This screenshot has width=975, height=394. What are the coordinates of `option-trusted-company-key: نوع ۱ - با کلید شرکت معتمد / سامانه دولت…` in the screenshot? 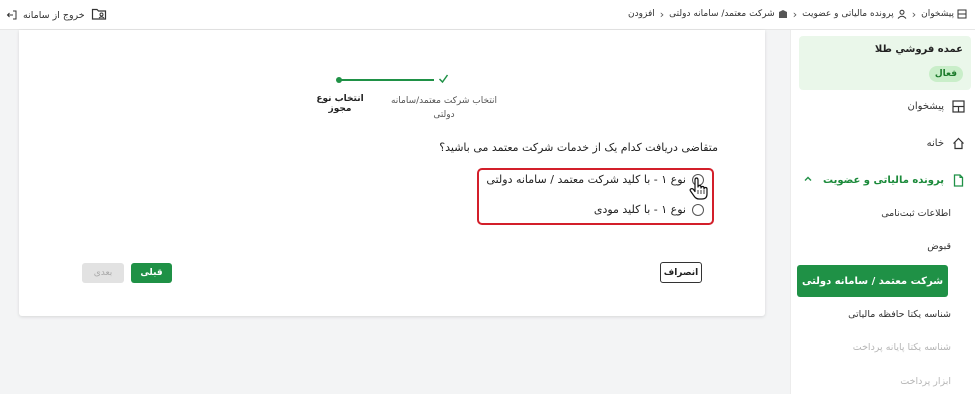 It's located at (595, 179).